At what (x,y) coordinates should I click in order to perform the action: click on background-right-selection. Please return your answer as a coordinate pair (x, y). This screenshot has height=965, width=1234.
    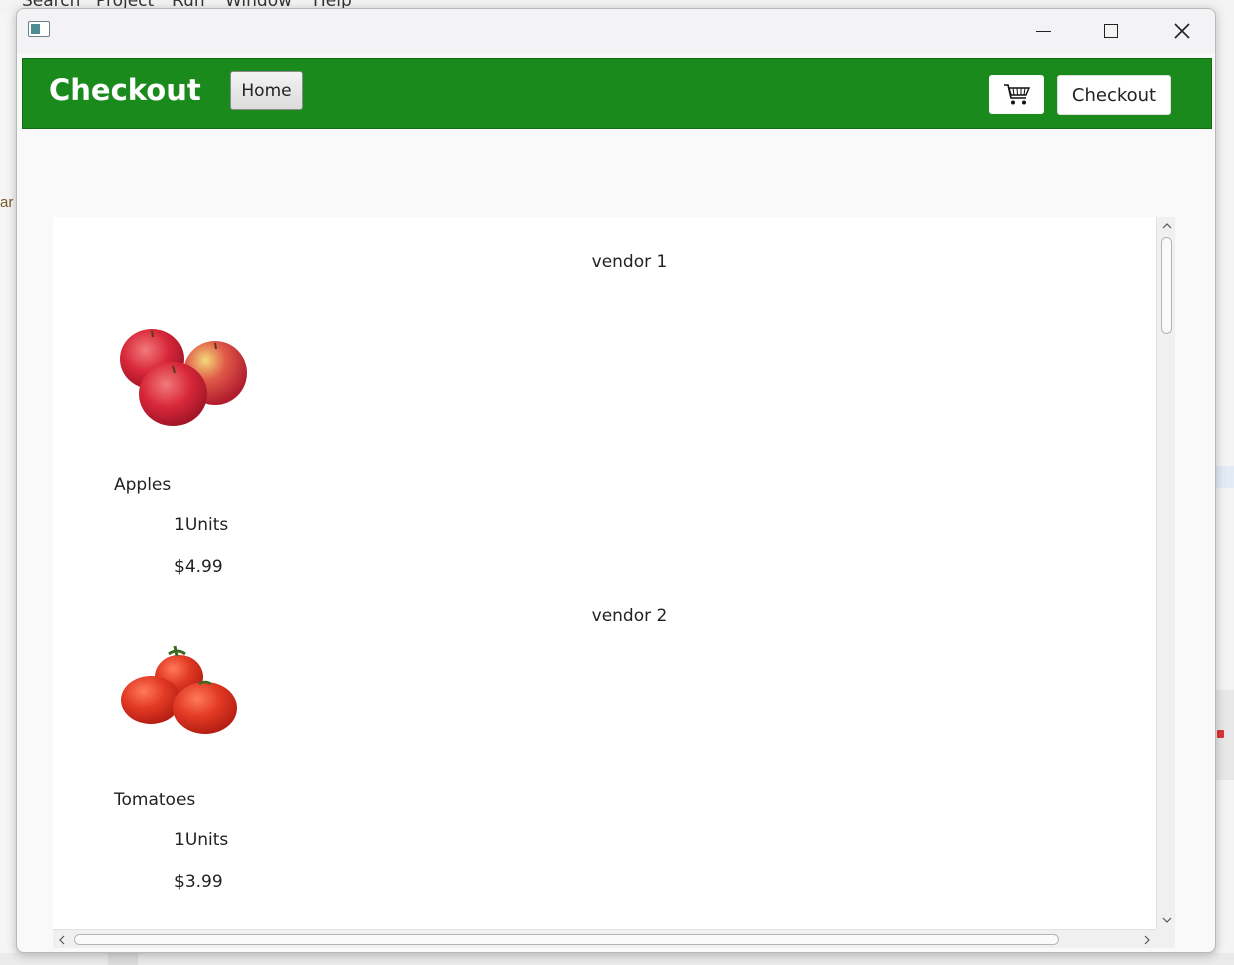
    Looking at the image, I should click on (1225, 477).